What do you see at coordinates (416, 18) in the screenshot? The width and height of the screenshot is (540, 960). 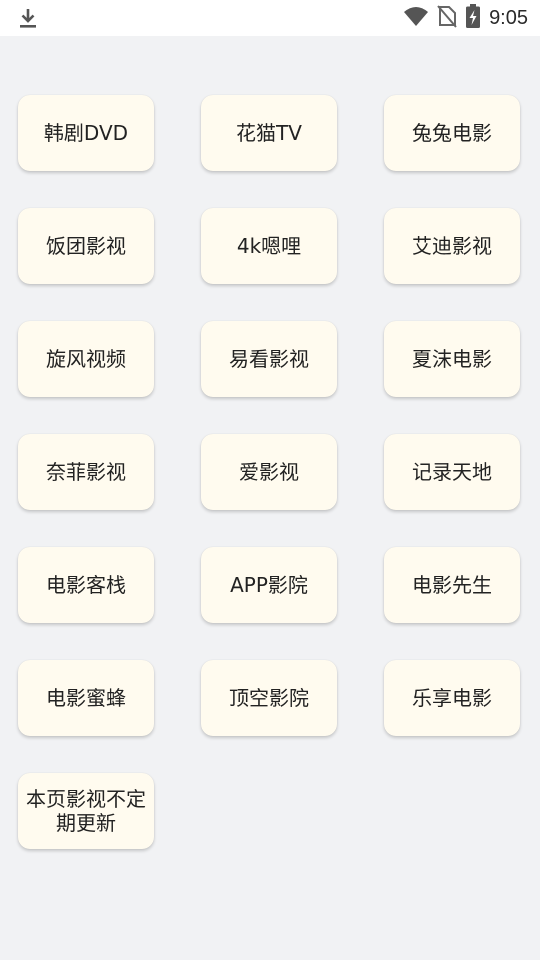 I see `wifi-icon` at bounding box center [416, 18].